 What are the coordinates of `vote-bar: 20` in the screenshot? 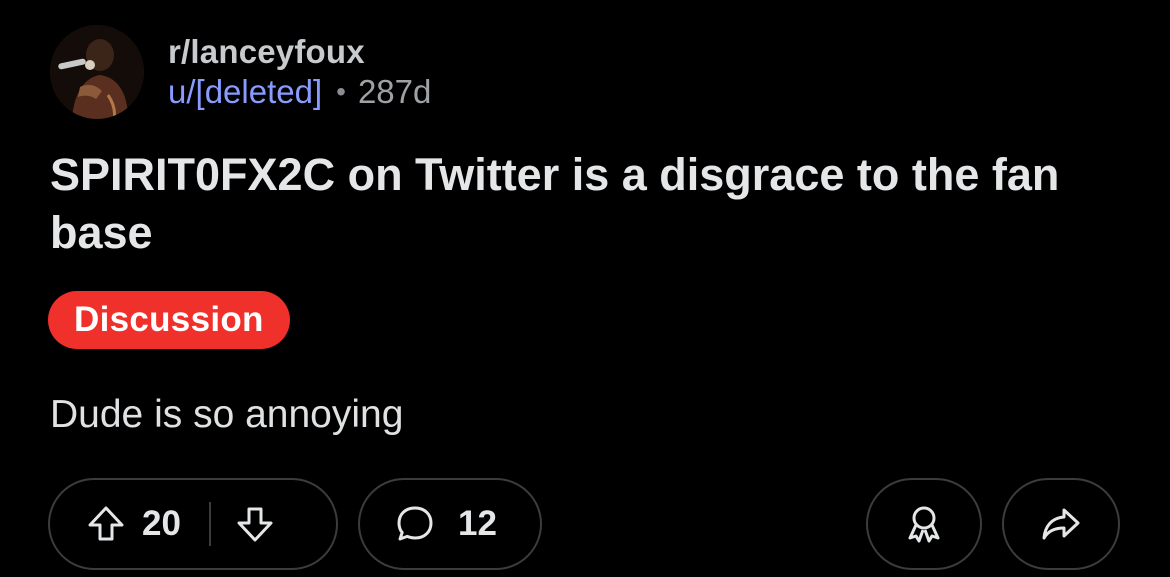 It's located at (193, 524).